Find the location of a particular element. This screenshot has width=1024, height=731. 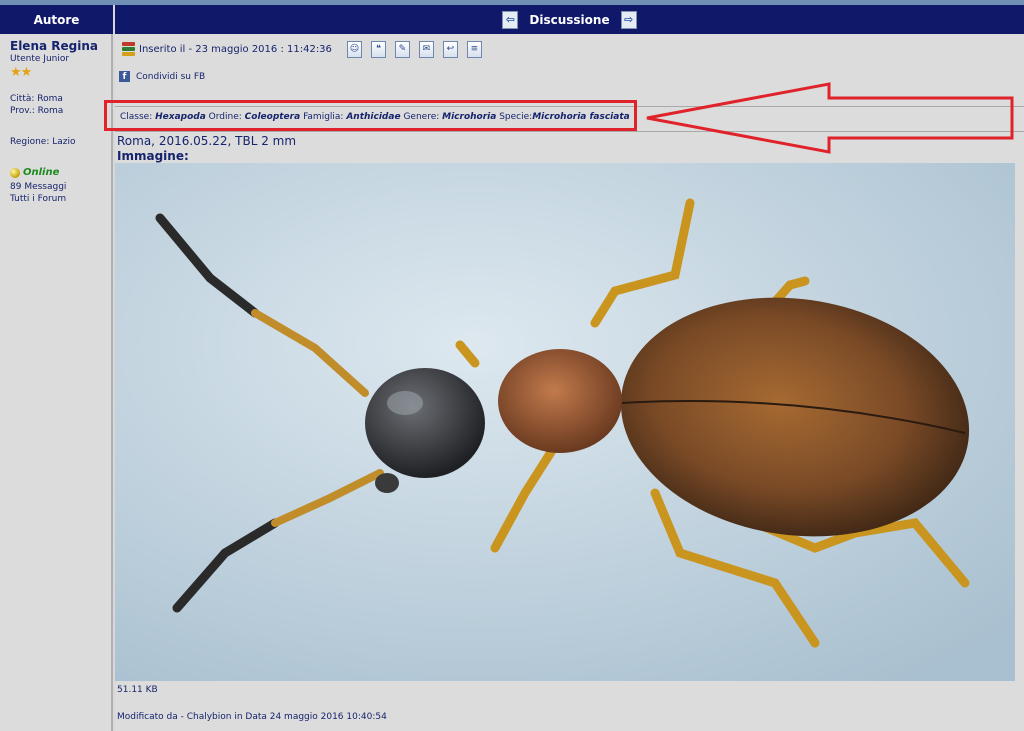

specie-label: Specie: is located at coordinates (516, 117).